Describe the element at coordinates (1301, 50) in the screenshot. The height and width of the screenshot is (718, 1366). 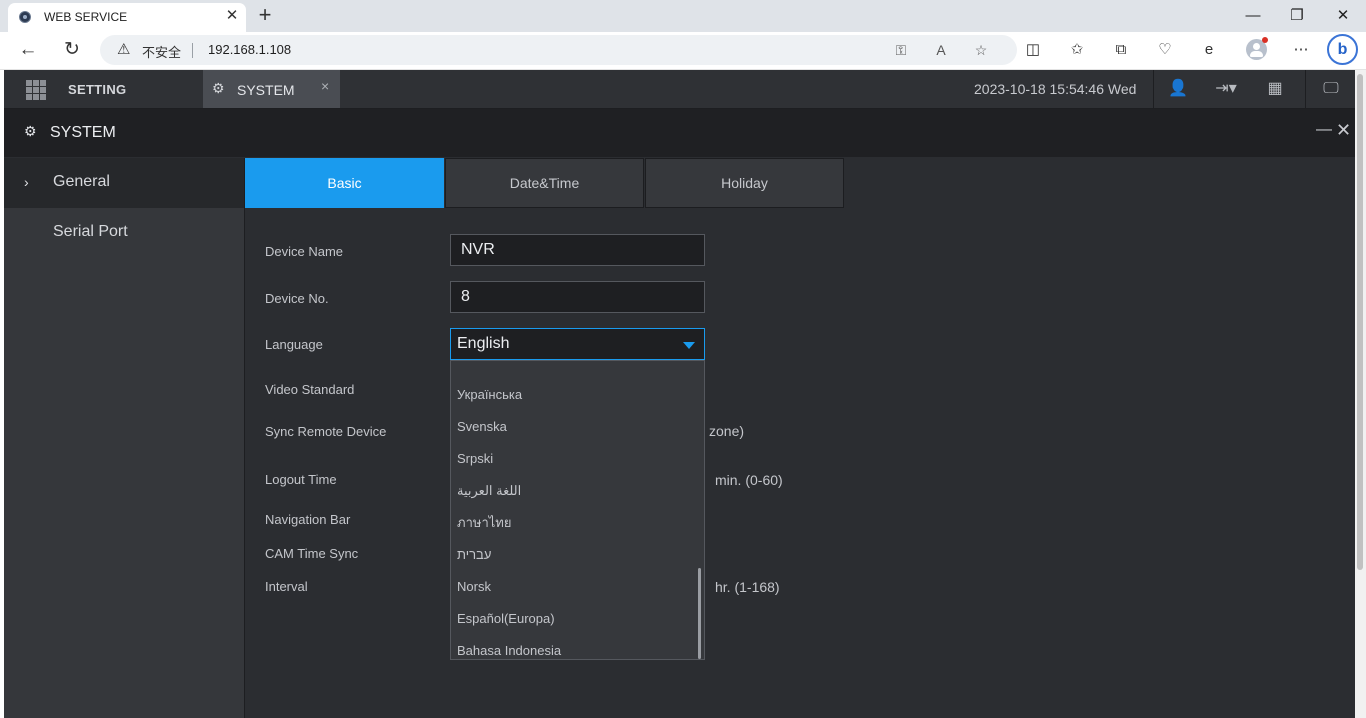
I see `more-options-icon: ⋯` at that location.